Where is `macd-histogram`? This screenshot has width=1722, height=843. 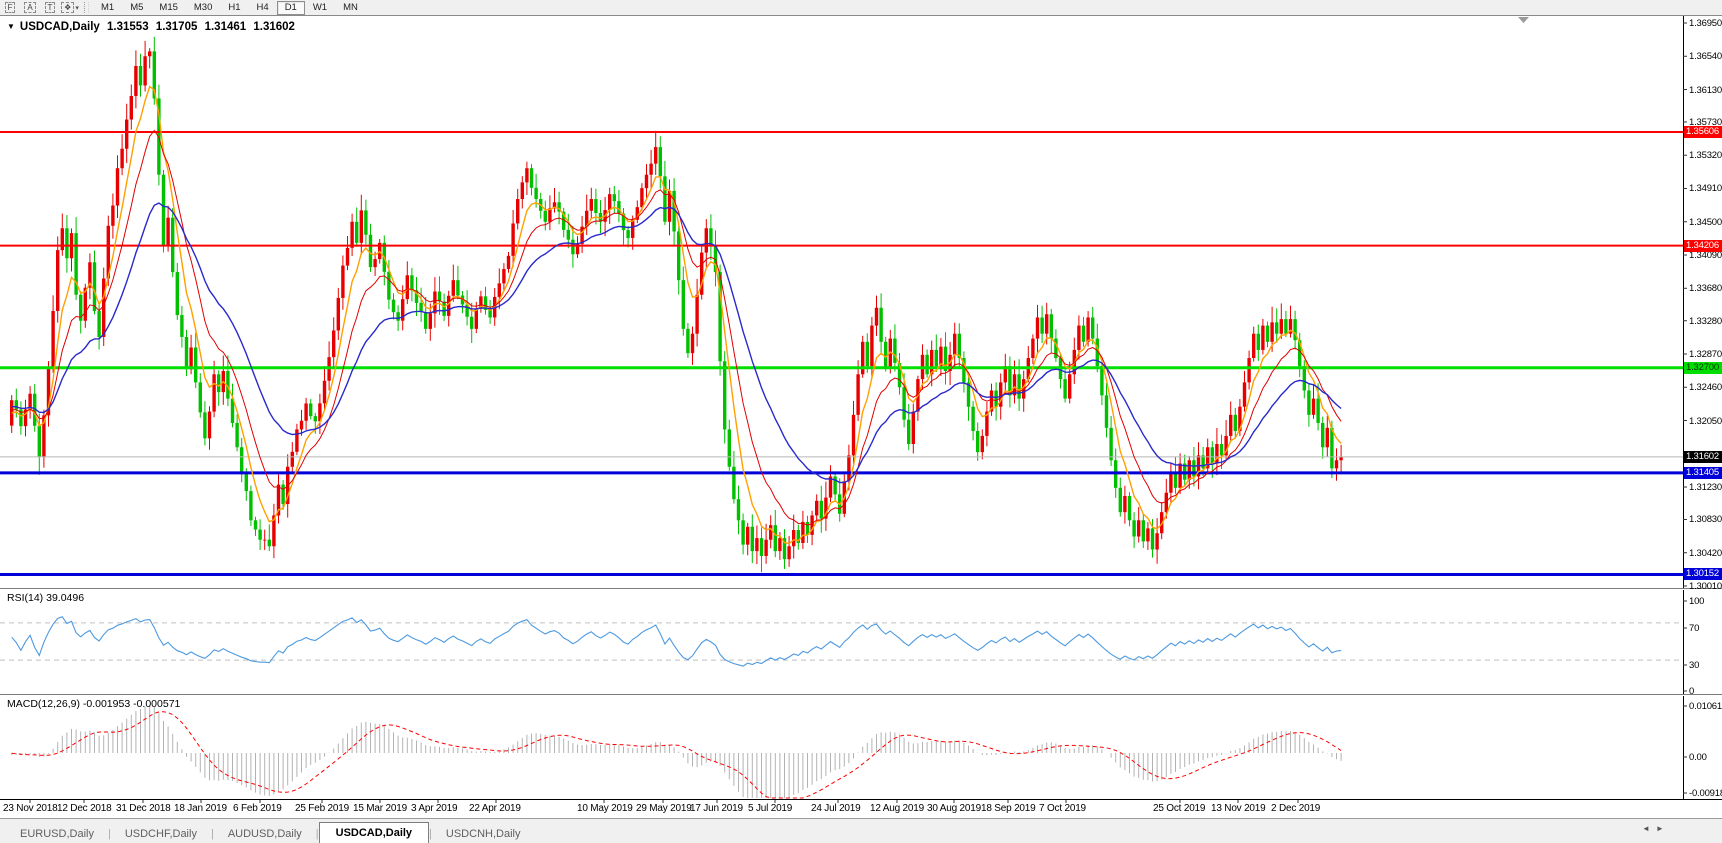 macd-histogram is located at coordinates (676, 751).